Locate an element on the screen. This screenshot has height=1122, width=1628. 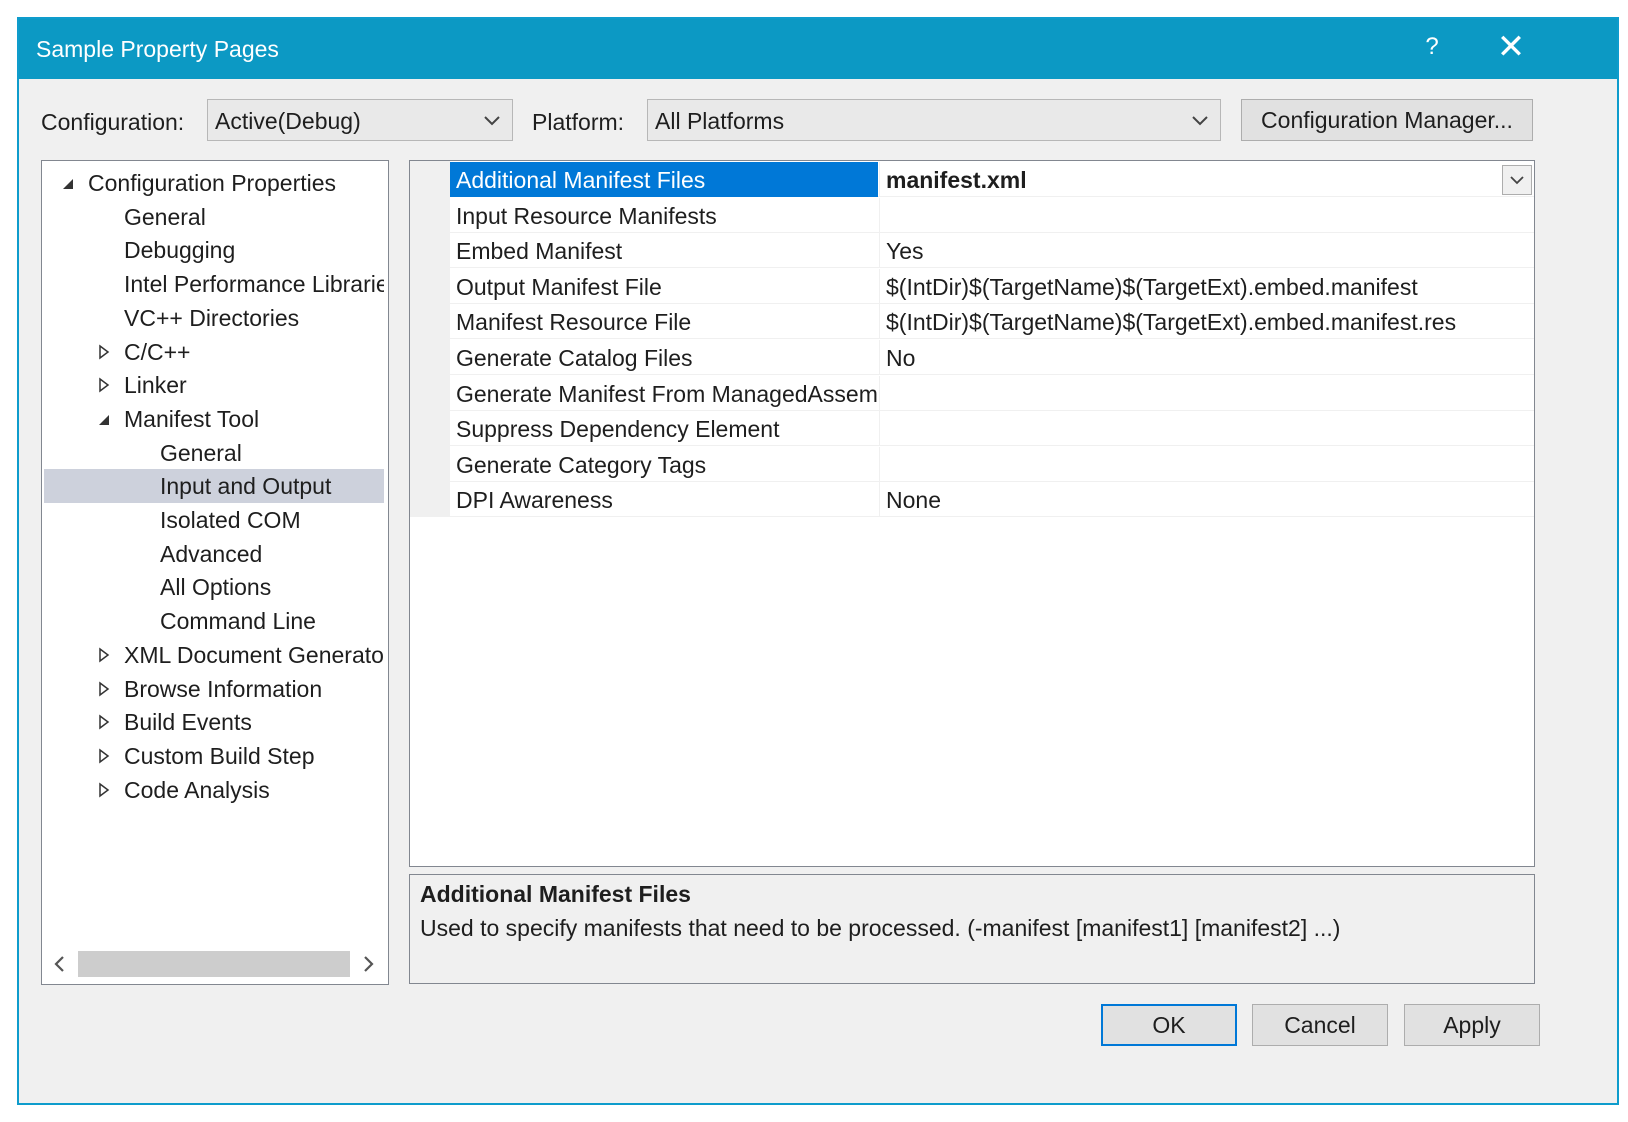
tree-item: Browse Information is located at coordinates (214, 689).